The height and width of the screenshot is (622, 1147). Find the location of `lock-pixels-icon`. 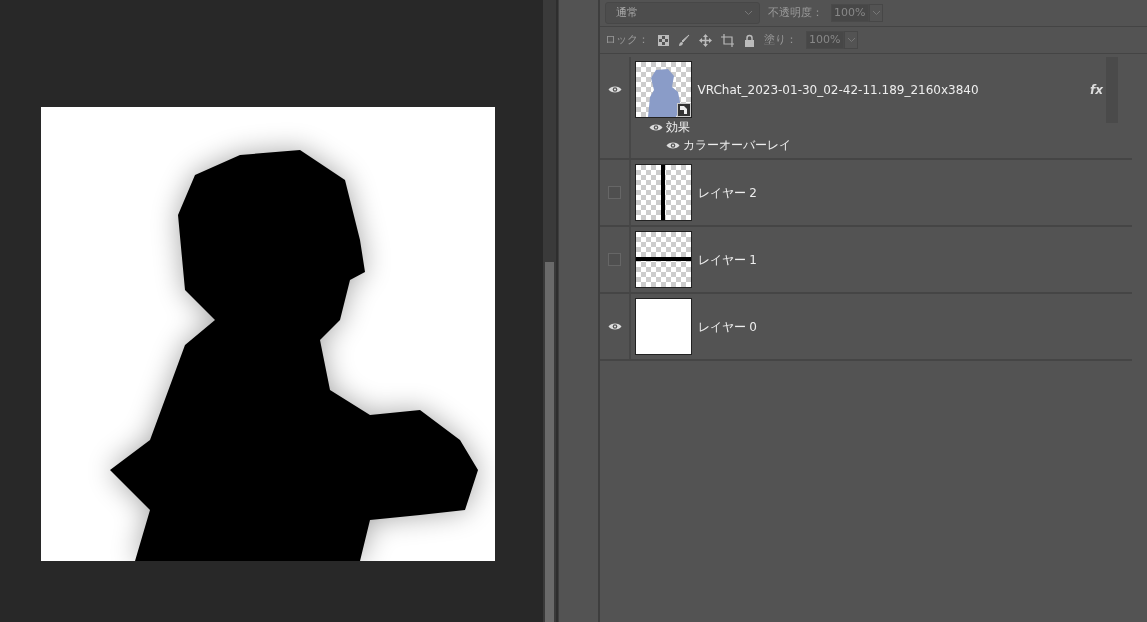

lock-pixels-icon is located at coordinates (663, 40).